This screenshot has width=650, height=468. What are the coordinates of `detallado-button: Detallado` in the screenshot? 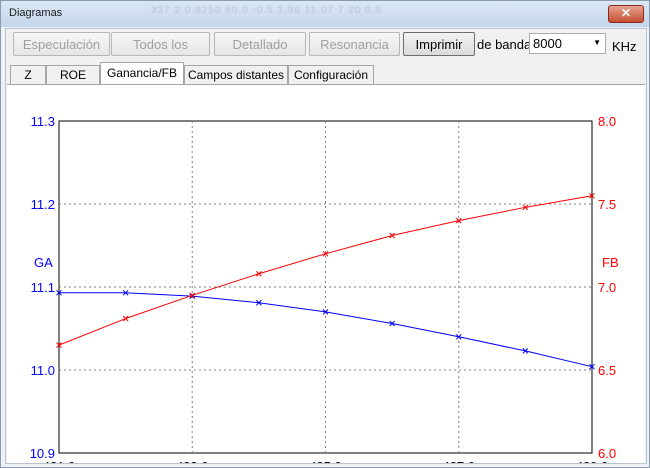 It's located at (260, 44).